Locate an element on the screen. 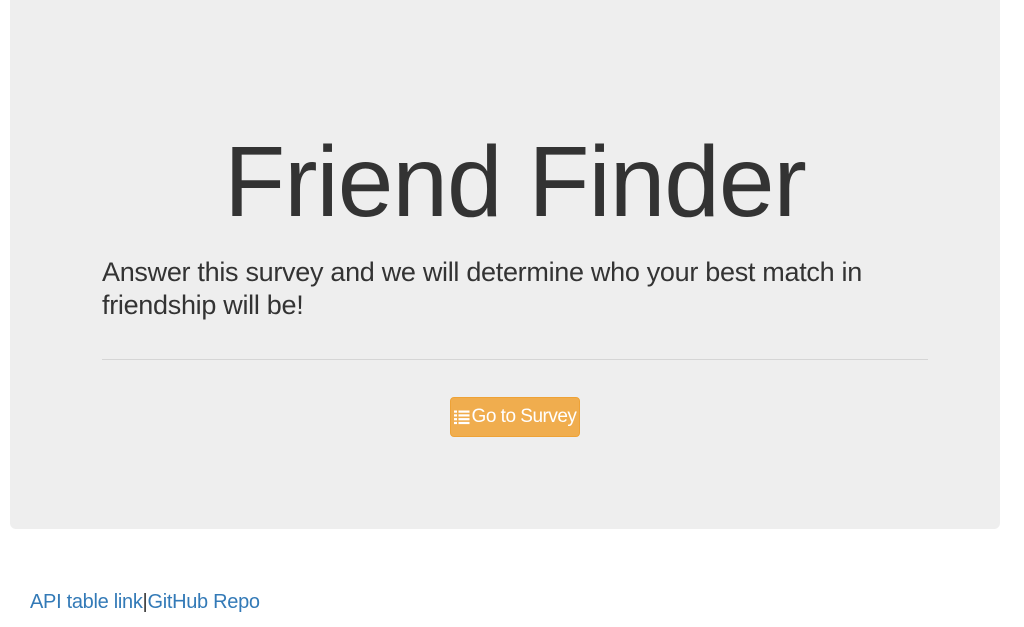  page-title: Friend Finder is located at coordinates (515, 182).